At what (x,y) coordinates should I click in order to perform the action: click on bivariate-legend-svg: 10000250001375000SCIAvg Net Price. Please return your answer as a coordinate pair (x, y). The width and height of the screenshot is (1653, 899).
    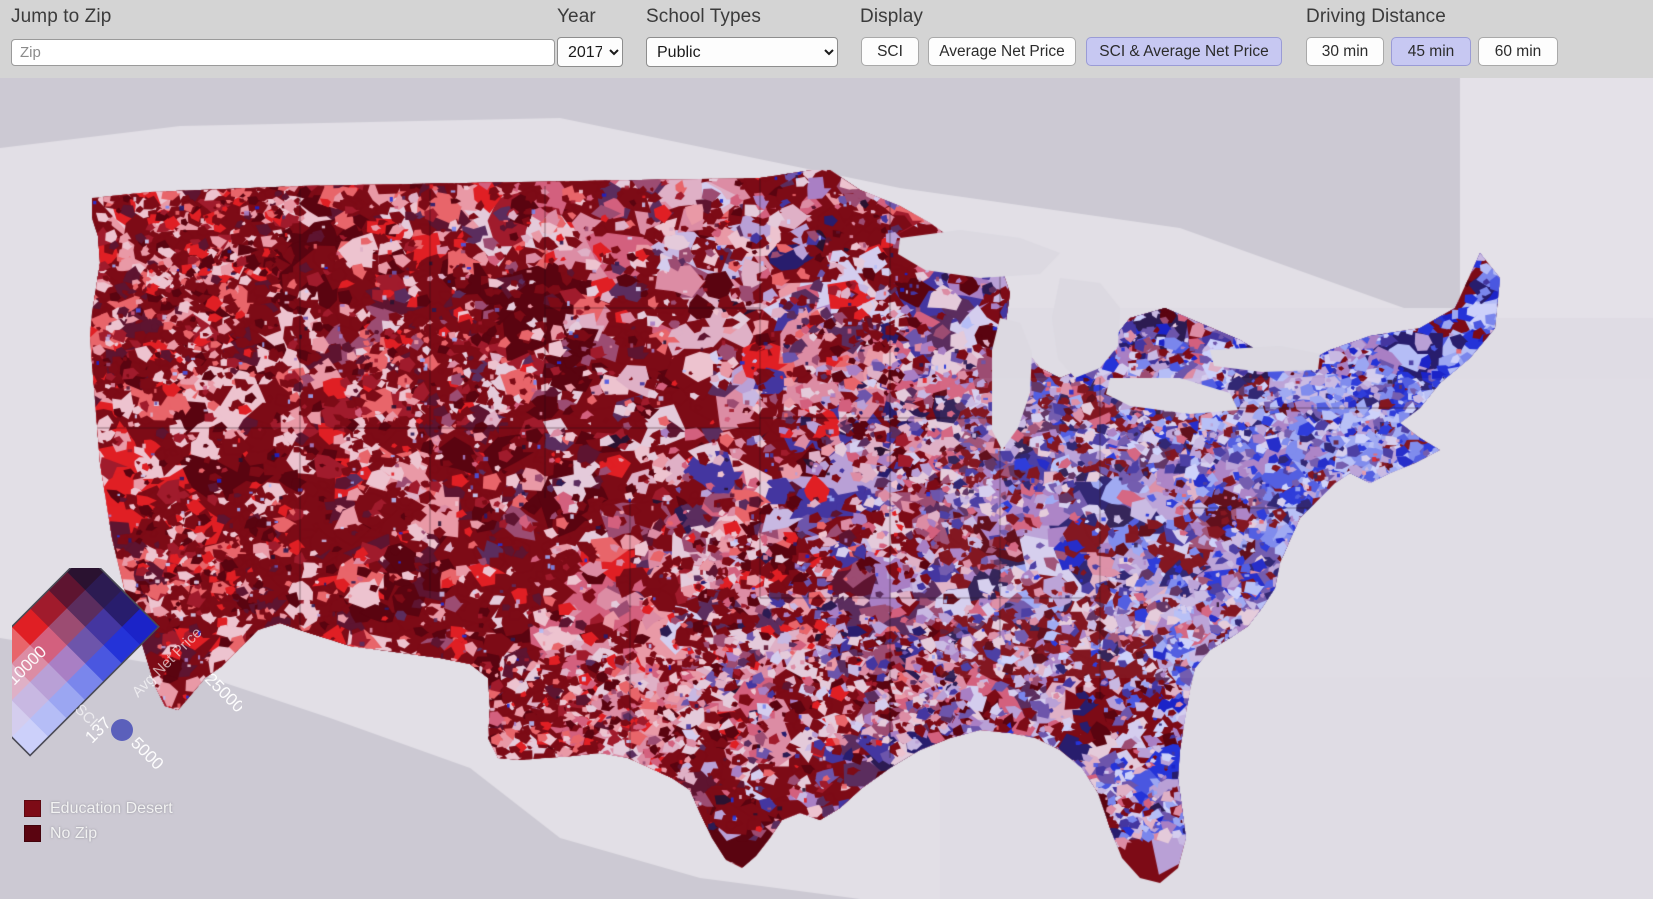
    Looking at the image, I should click on (124, 663).